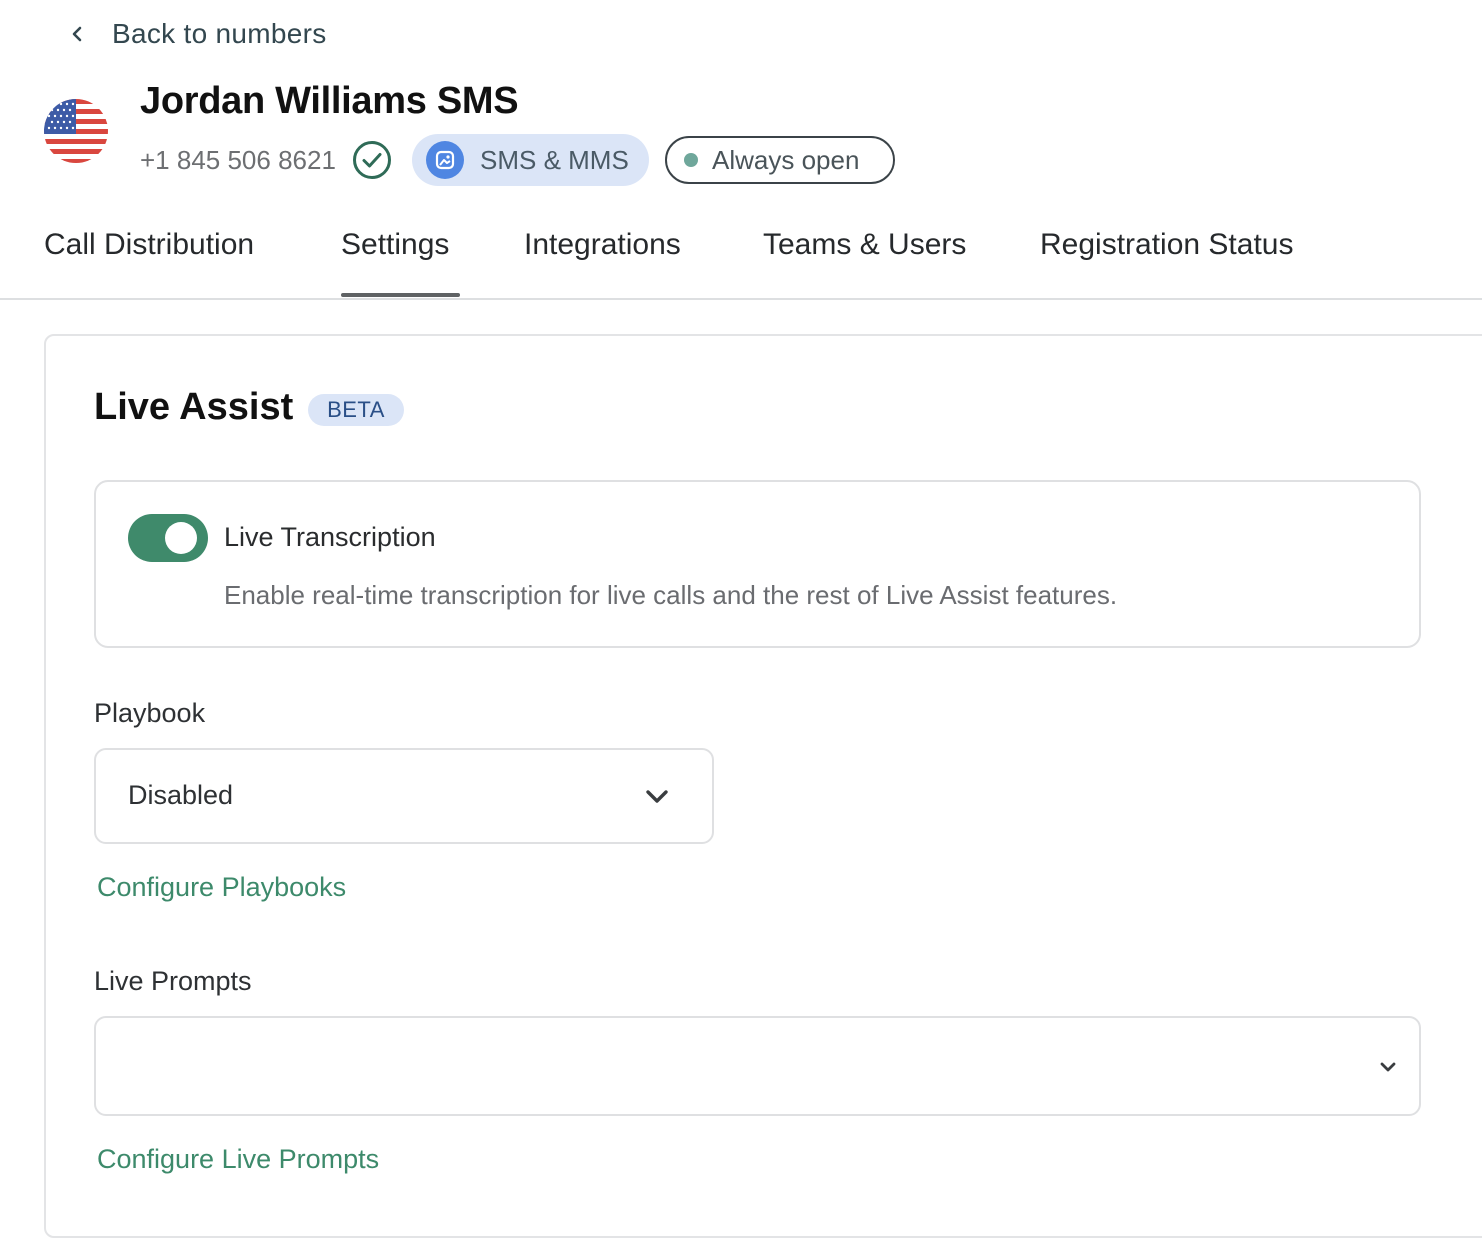  I want to click on sms-mms-badge: SMS & MMS, so click(530, 160).